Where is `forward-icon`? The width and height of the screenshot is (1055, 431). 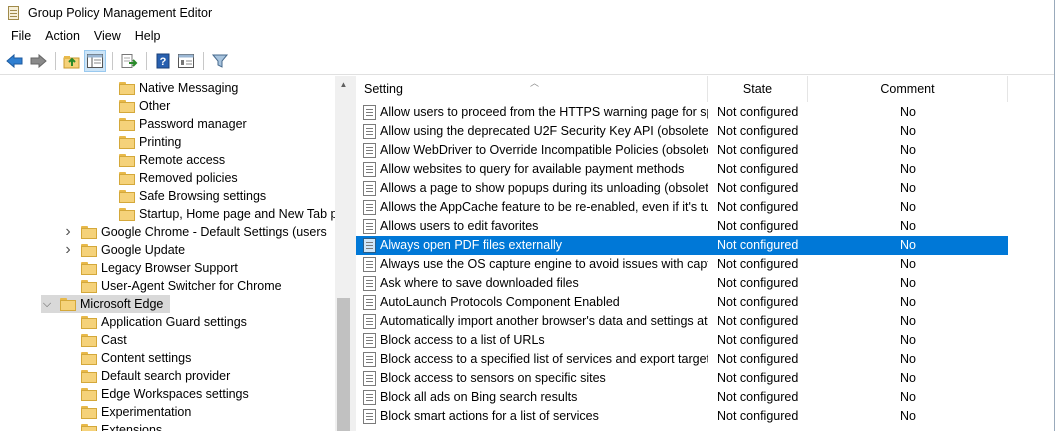 forward-icon is located at coordinates (38, 61).